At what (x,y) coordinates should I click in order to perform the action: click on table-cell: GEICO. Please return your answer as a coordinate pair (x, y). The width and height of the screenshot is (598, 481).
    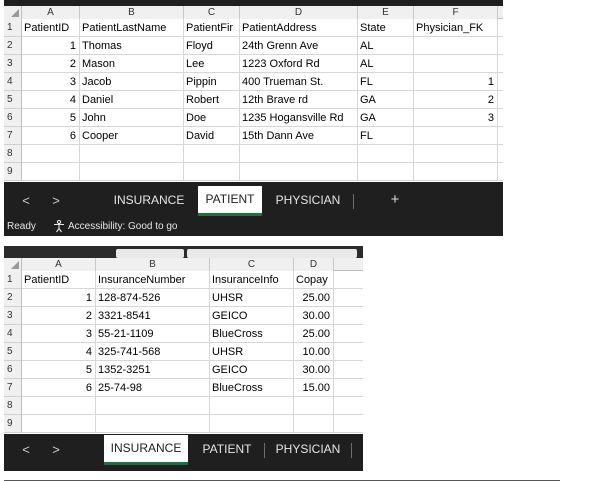
    Looking at the image, I should click on (252, 370).